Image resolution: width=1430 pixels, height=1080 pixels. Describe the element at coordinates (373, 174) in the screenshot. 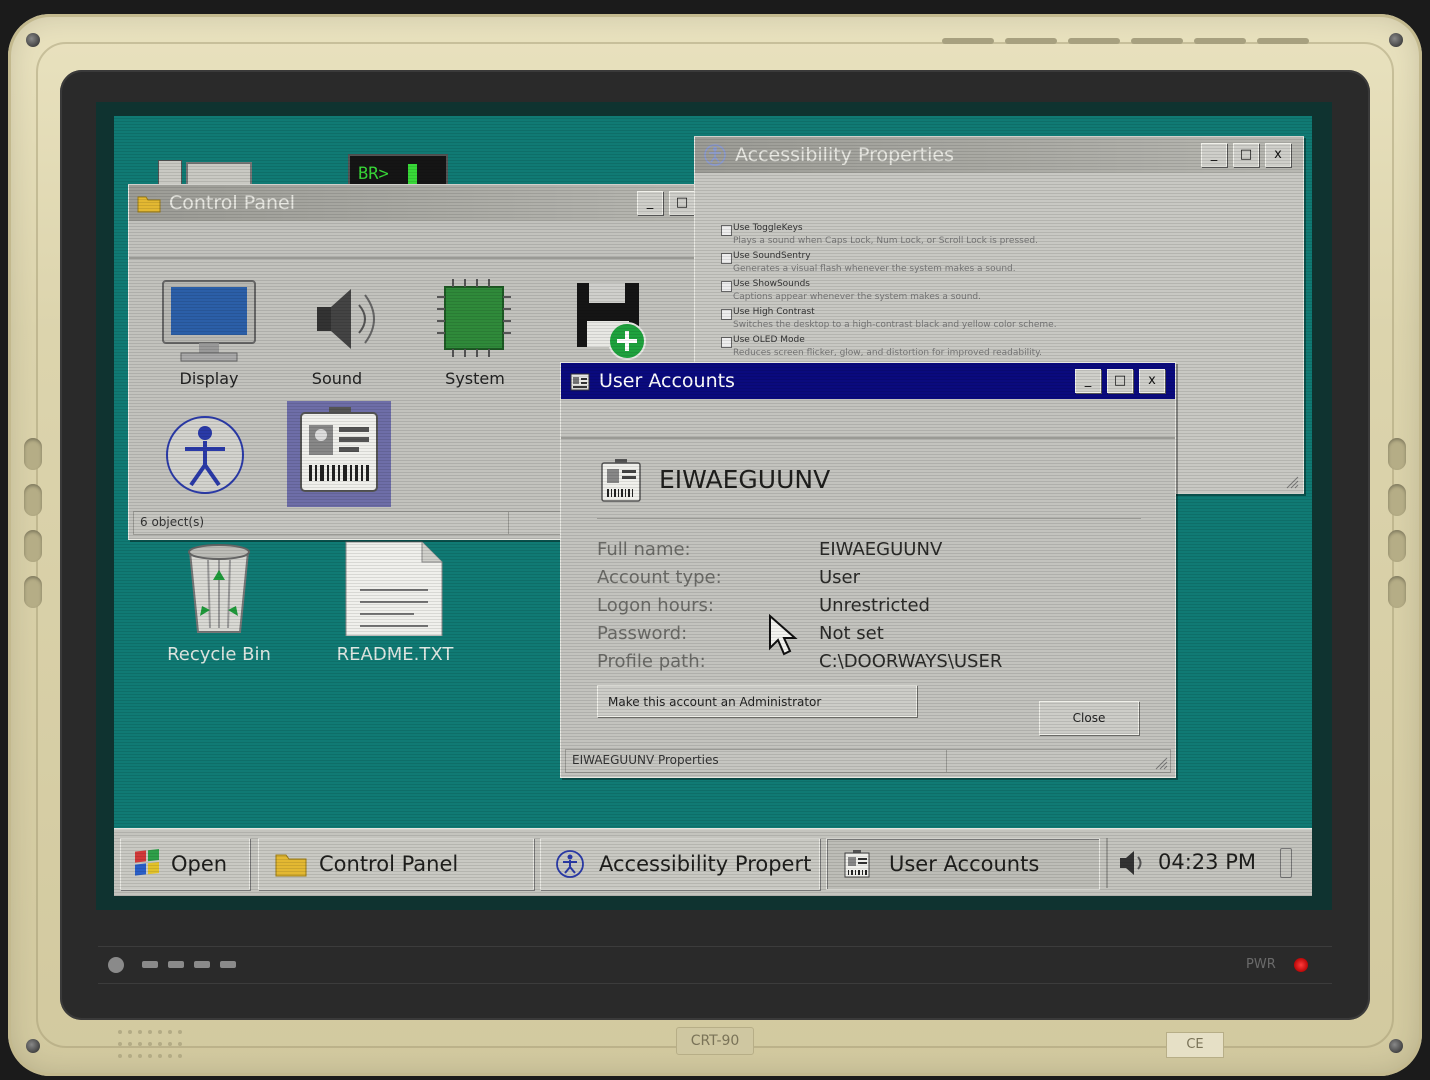

I see `terminal-prompt: BR>` at that location.